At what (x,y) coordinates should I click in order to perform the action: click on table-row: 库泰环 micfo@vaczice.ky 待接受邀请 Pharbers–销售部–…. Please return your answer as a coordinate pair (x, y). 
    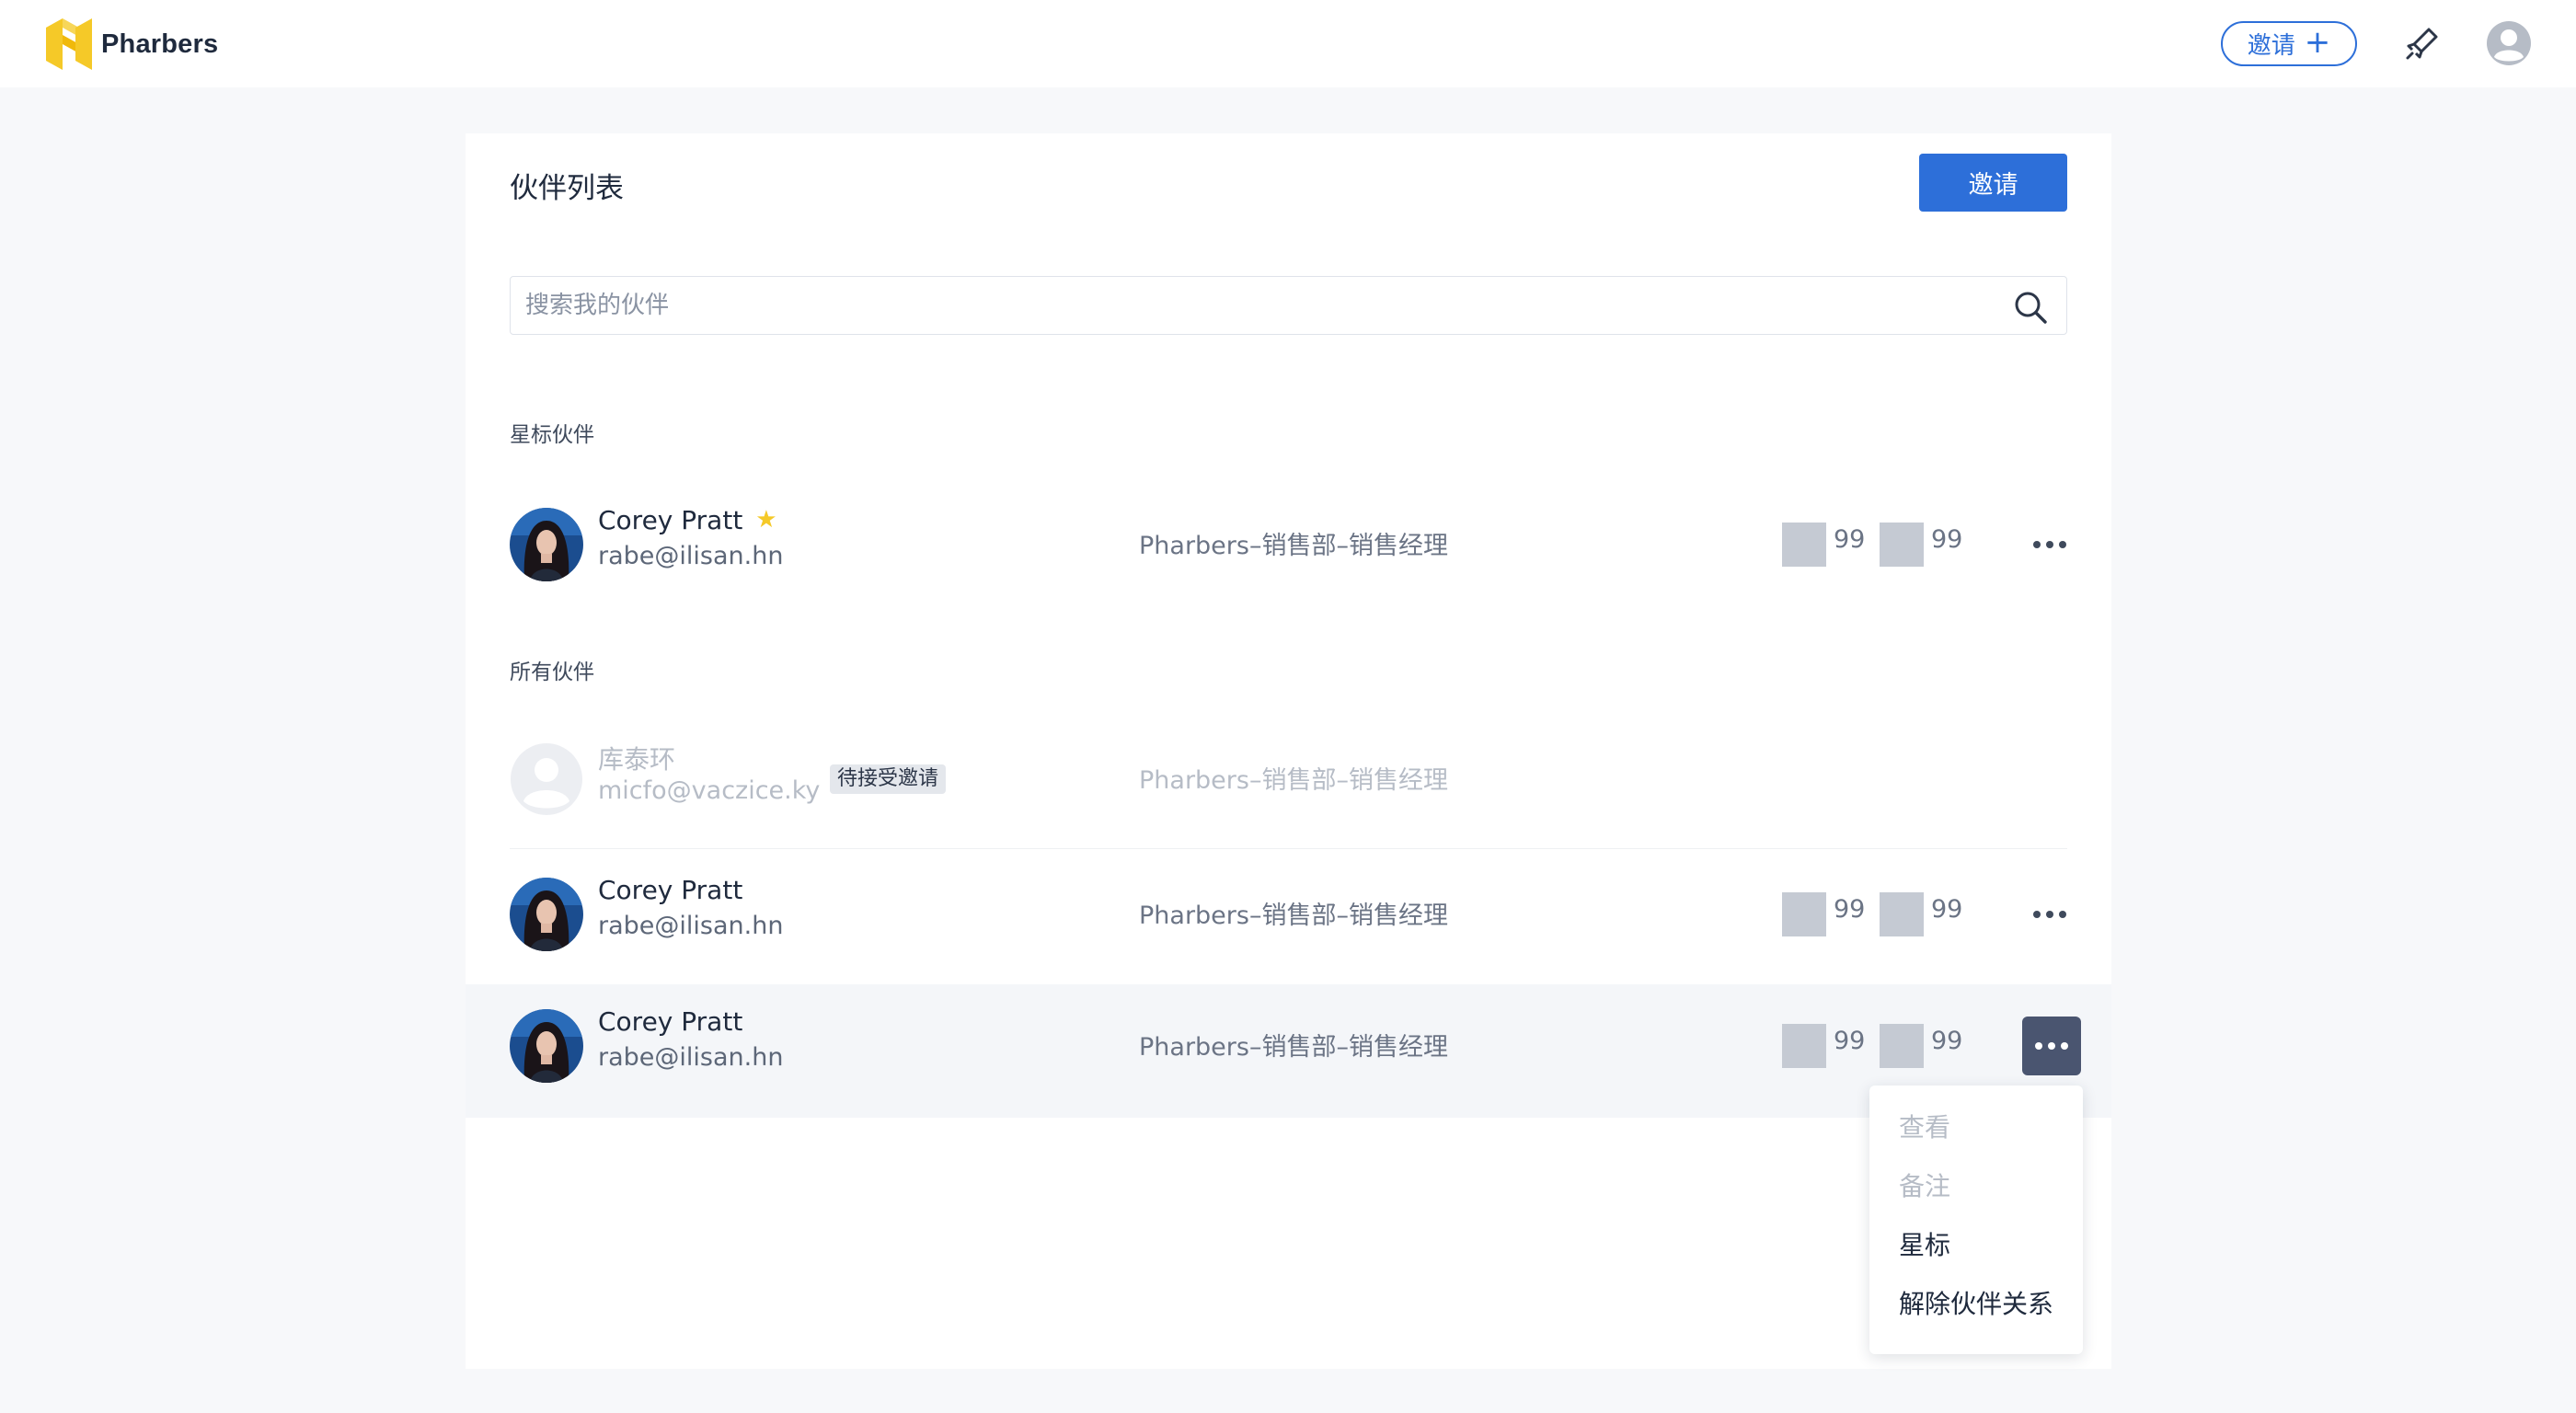
    Looking at the image, I should click on (1288, 779).